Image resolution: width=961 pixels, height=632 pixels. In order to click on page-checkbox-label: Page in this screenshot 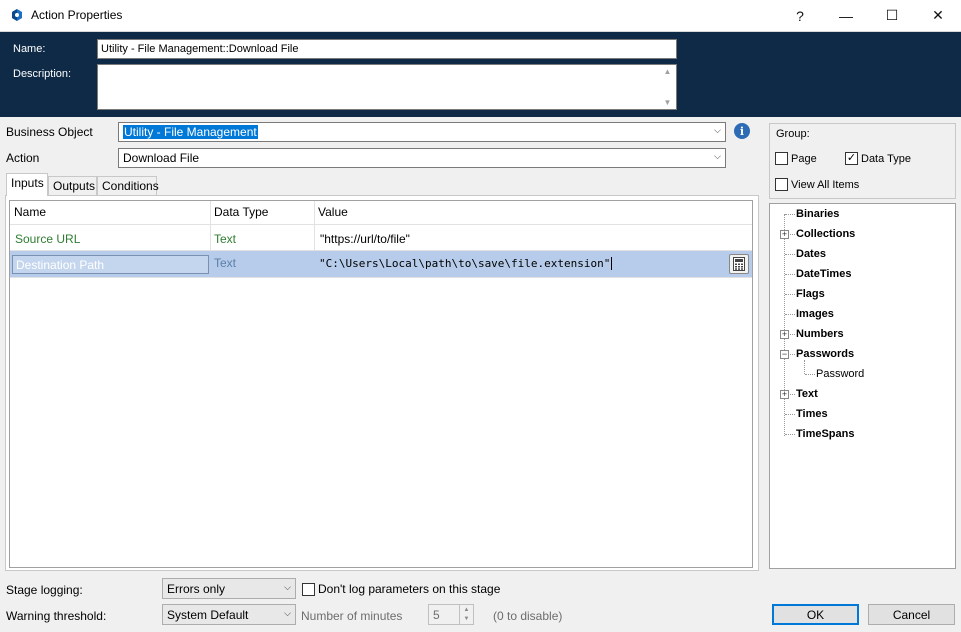, I will do `click(804, 158)`.